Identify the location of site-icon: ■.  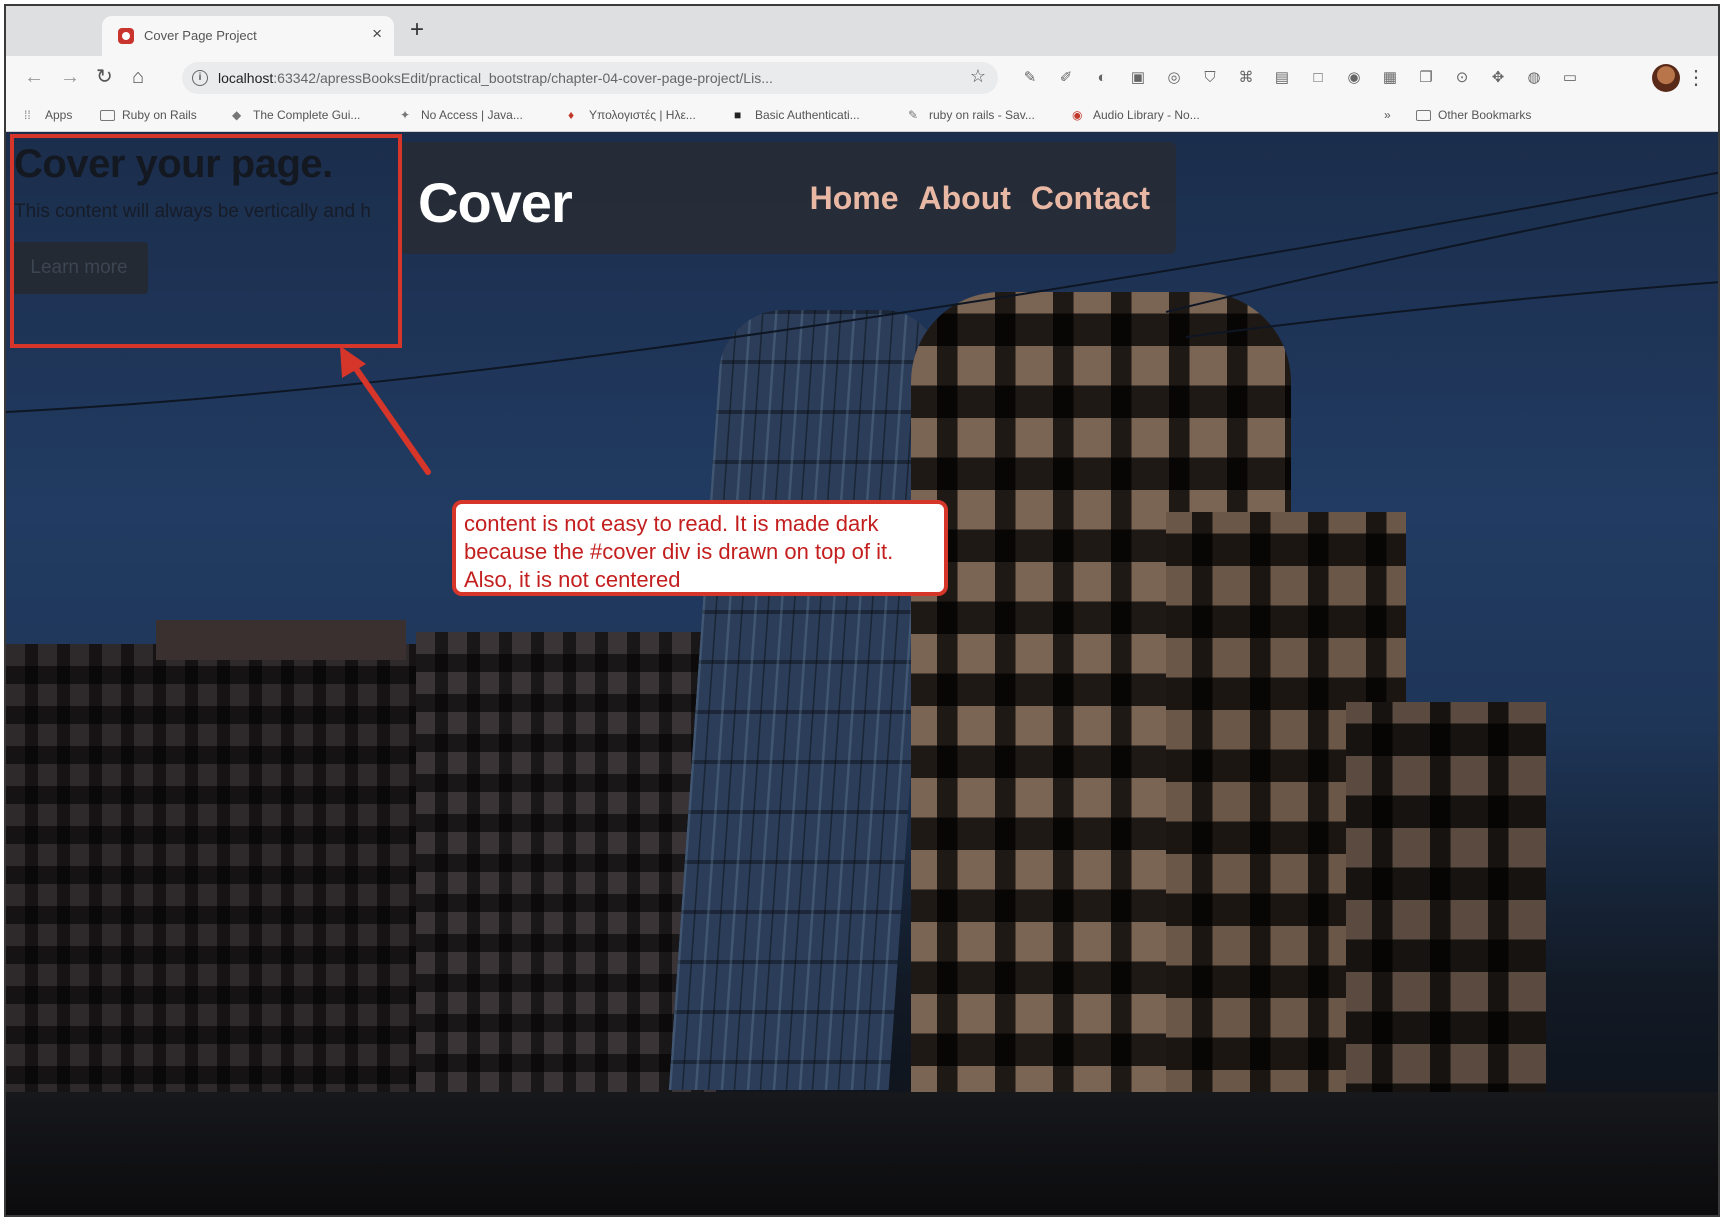
(738, 115).